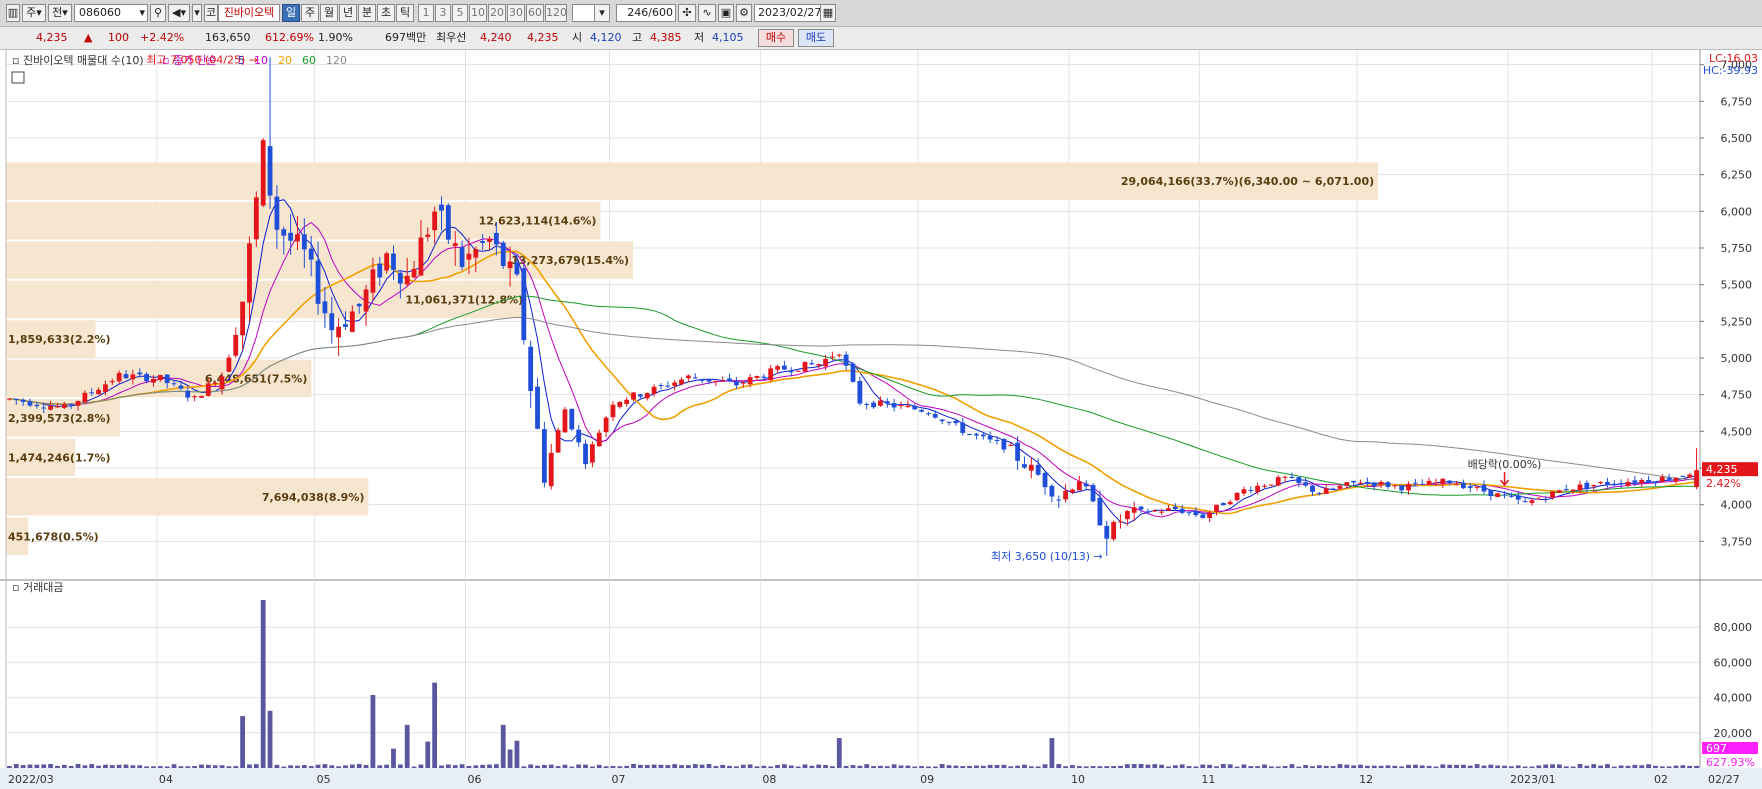 Image resolution: width=1762 pixels, height=789 pixels. Describe the element at coordinates (776, 38) in the screenshot. I see `buy-button: 매수` at that location.